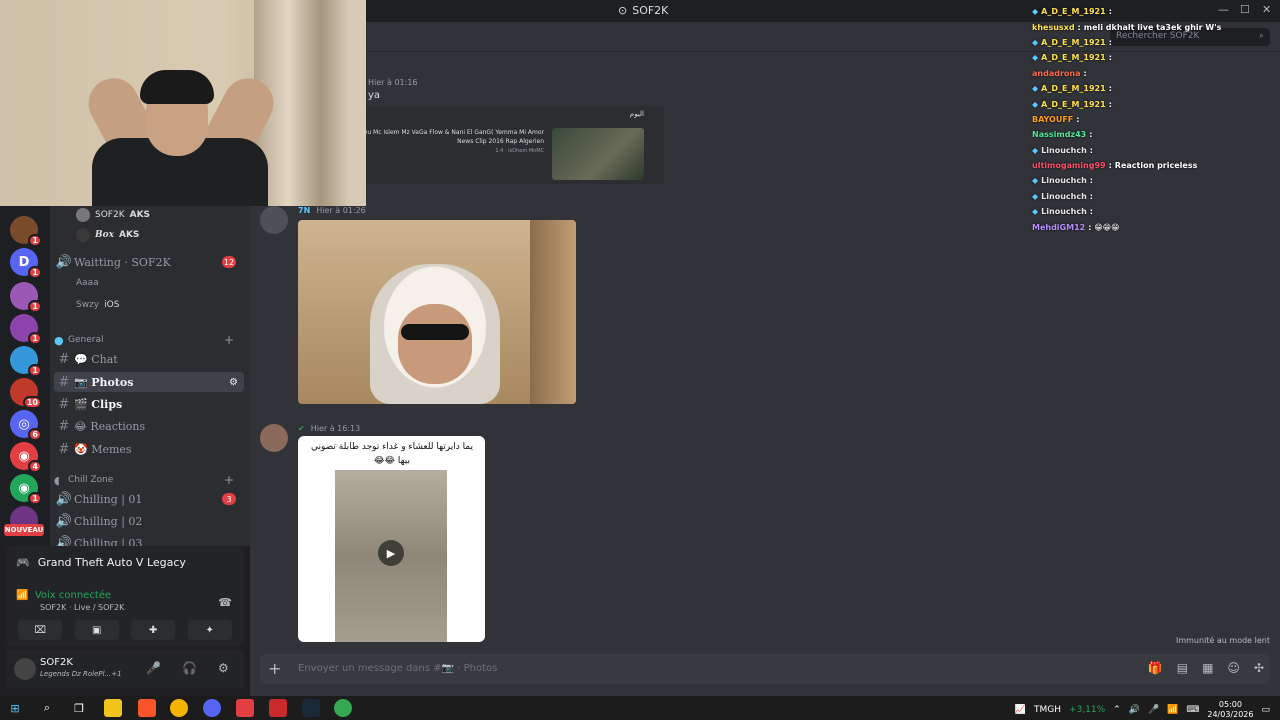  What do you see at coordinates (26, 393) in the screenshot?
I see `server-icon-6: 10` at bounding box center [26, 393].